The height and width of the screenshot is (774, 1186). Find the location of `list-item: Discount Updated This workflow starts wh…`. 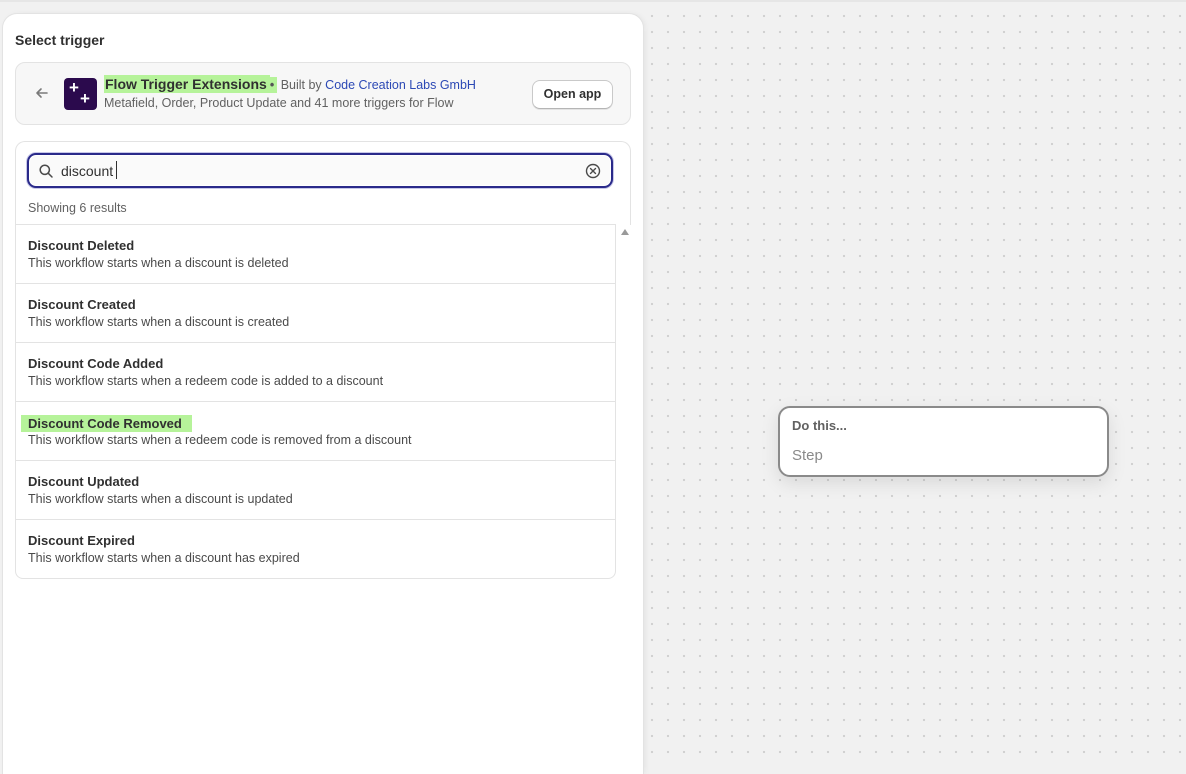

list-item: Discount Updated This workflow starts wh… is located at coordinates (315, 490).